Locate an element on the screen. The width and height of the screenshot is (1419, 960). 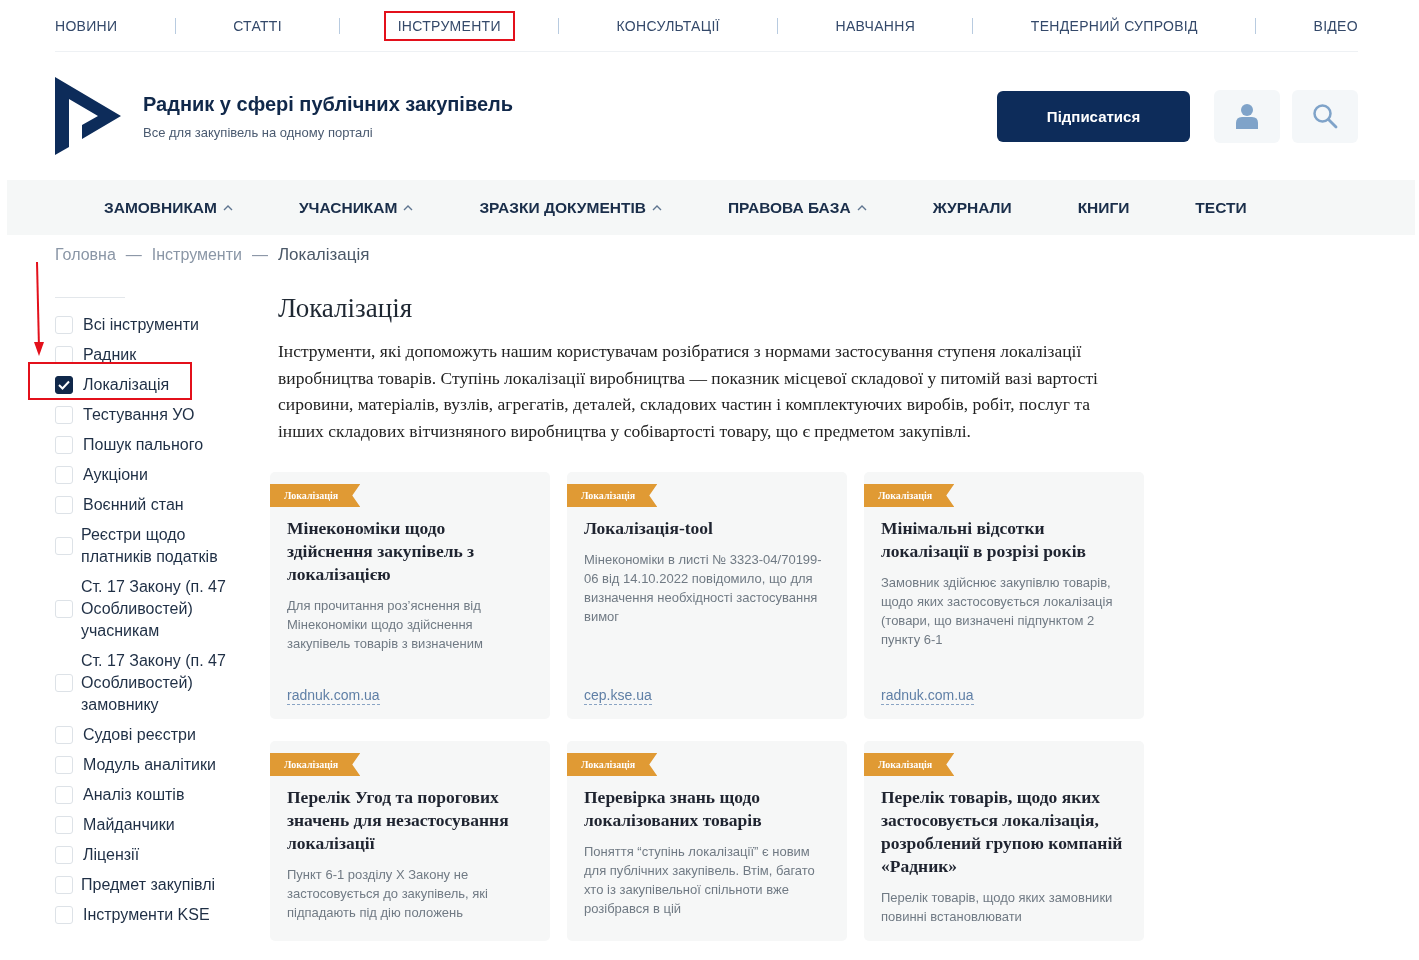
filter-option: Аукціони is located at coordinates (155, 475).